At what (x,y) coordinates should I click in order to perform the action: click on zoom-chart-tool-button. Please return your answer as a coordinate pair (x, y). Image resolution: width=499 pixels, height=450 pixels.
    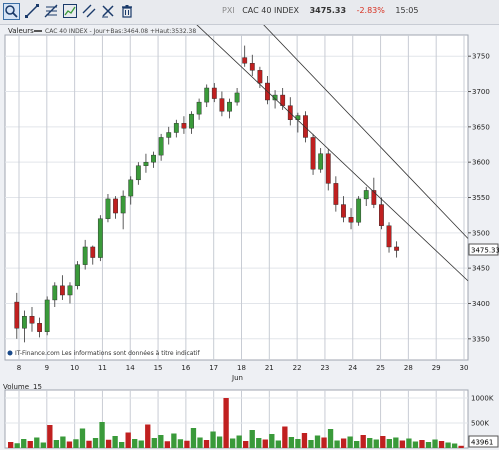
    Looking at the image, I should click on (70, 11).